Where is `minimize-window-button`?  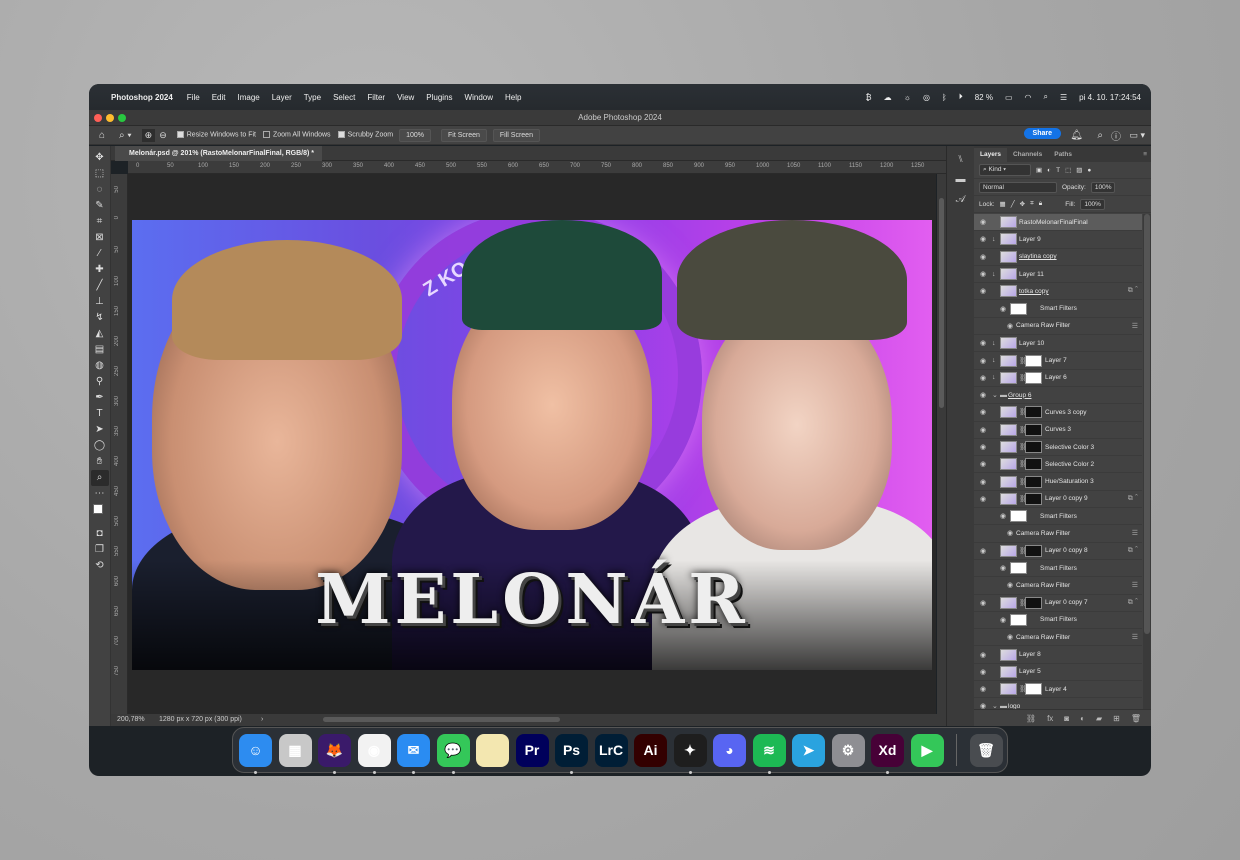 minimize-window-button is located at coordinates (110, 118).